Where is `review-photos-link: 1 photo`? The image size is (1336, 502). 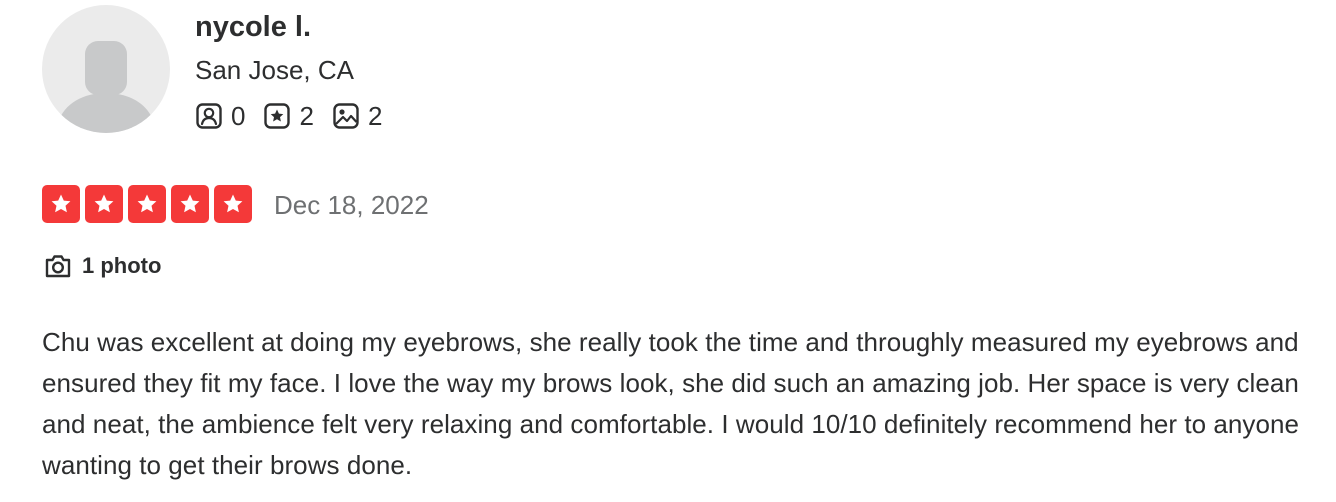 review-photos-link: 1 photo is located at coordinates (102, 266).